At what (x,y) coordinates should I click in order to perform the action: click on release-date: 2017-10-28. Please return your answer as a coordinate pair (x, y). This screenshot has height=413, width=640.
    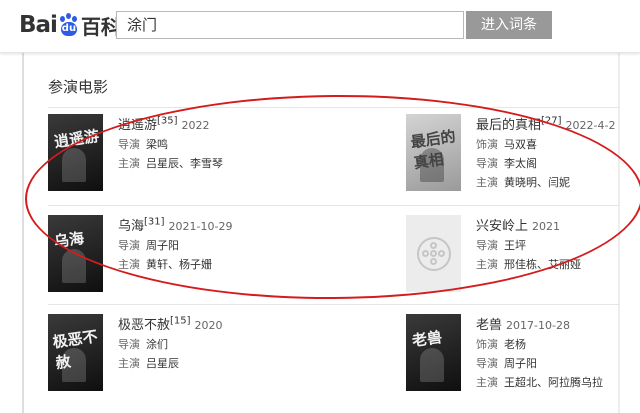
    Looking at the image, I should click on (538, 325).